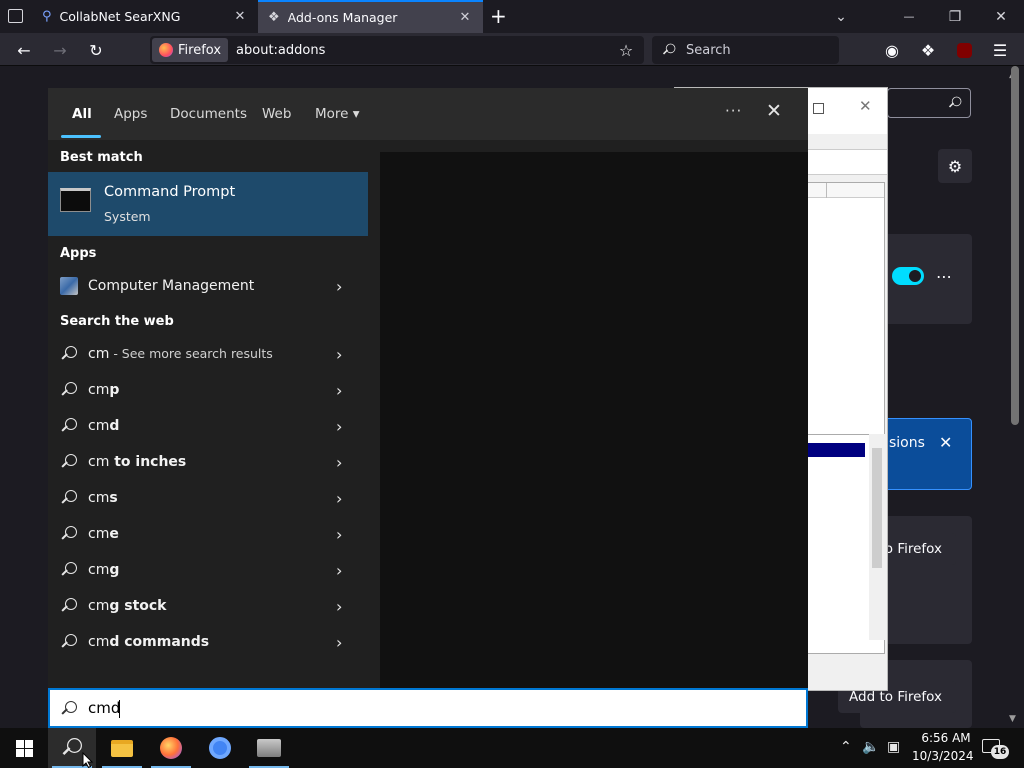 The height and width of the screenshot is (768, 1024). What do you see at coordinates (909, 16) in the screenshot?
I see `minimize-button: —` at bounding box center [909, 16].